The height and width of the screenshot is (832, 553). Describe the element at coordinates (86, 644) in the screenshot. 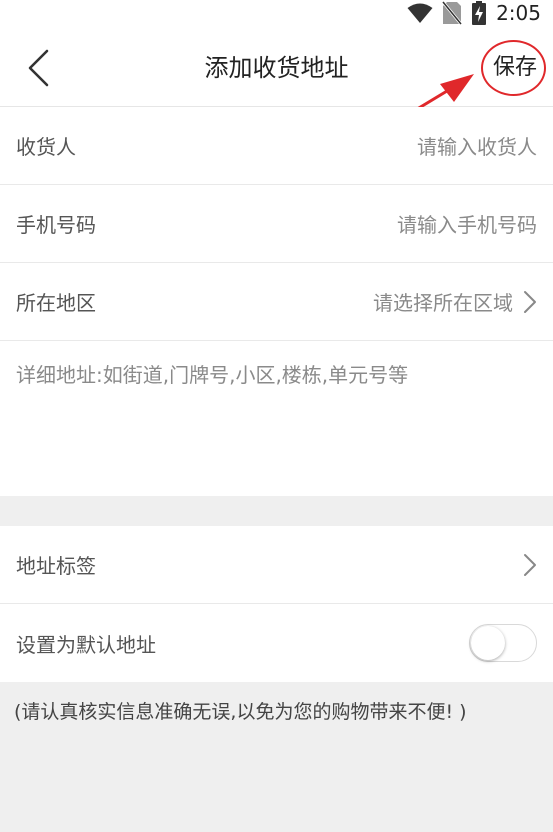

I see `default-address-label: 设置为默认地址` at that location.